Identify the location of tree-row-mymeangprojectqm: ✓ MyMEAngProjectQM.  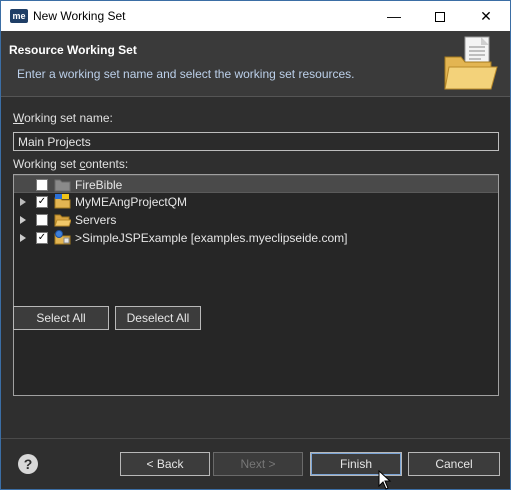
(256, 202).